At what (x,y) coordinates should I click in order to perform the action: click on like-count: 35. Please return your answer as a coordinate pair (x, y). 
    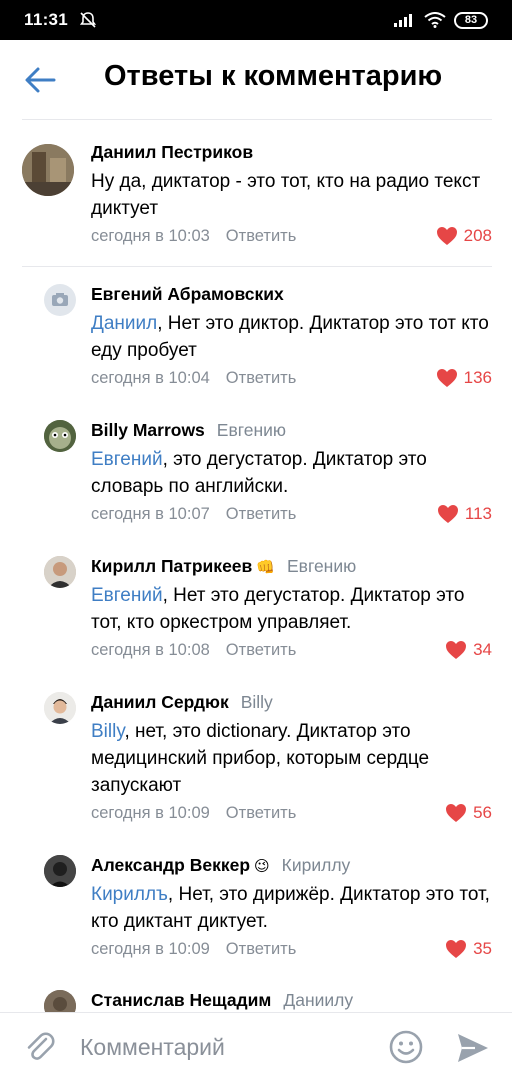
    Looking at the image, I should click on (482, 948).